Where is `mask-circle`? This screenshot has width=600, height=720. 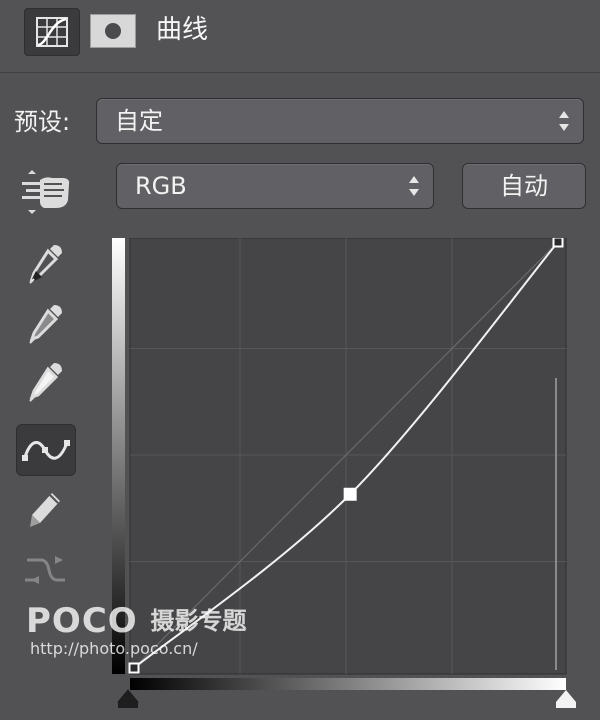
mask-circle is located at coordinates (113, 31).